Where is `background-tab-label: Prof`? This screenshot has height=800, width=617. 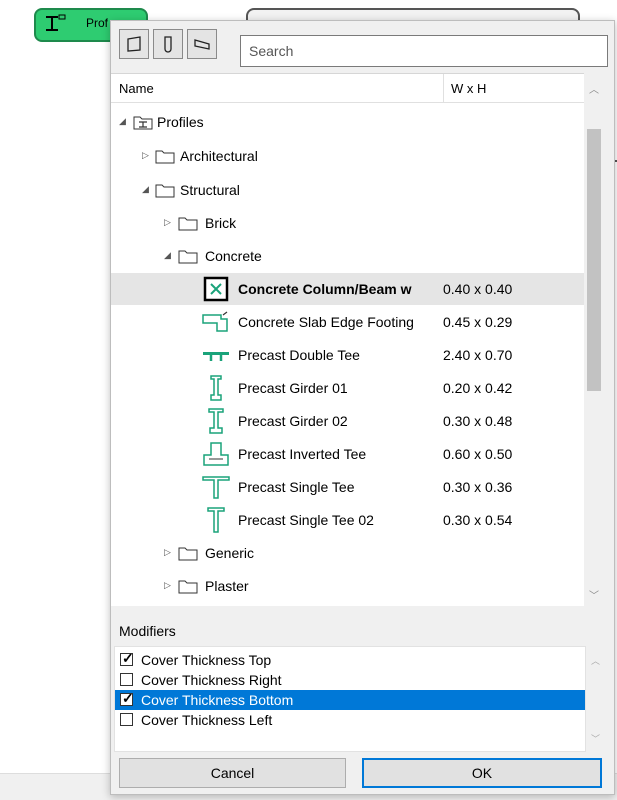 background-tab-label: Prof is located at coordinates (97, 23).